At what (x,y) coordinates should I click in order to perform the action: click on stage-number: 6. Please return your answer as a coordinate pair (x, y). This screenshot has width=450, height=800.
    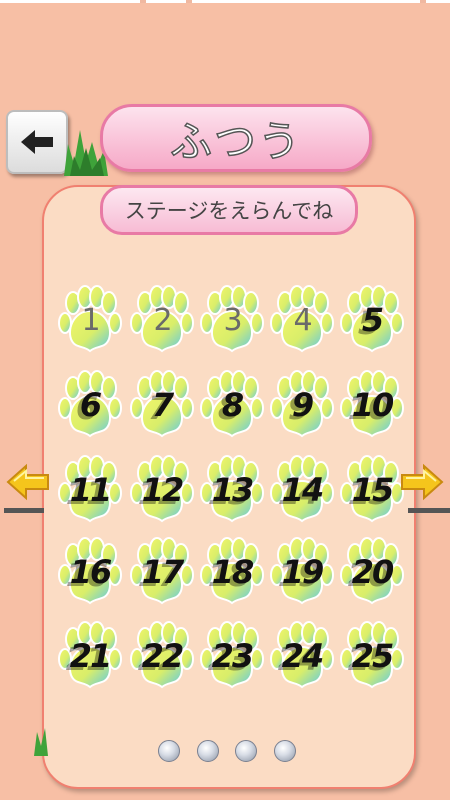
    Looking at the image, I should click on (90, 405).